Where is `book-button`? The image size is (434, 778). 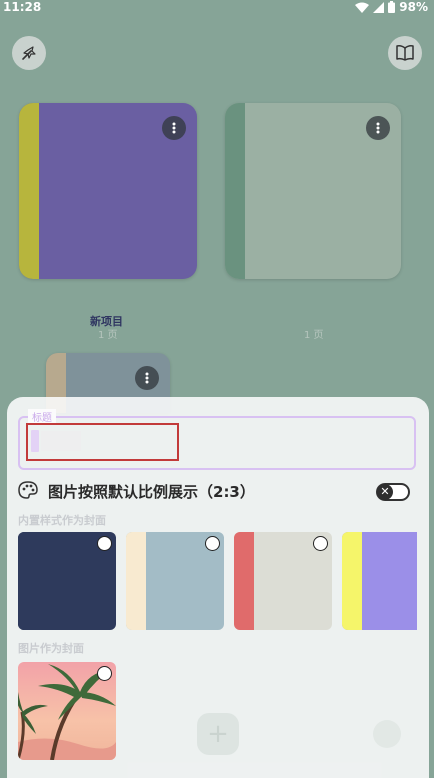
book-button is located at coordinates (405, 53).